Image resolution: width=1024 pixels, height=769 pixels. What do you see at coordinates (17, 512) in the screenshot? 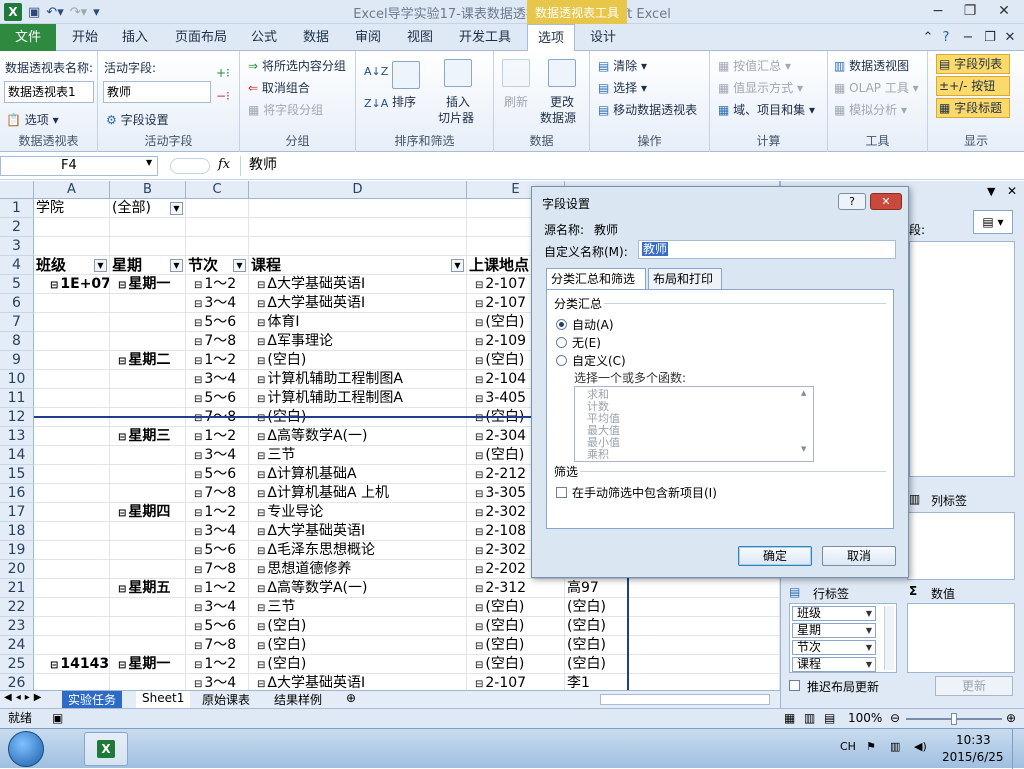
I see `row-header: 17` at bounding box center [17, 512].